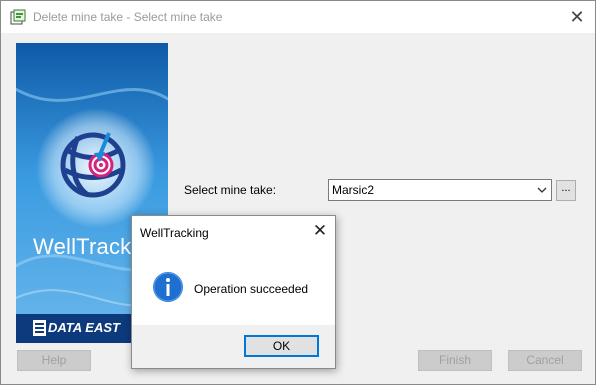  Describe the element at coordinates (455, 360) in the screenshot. I see `finish-button: Finish` at that location.